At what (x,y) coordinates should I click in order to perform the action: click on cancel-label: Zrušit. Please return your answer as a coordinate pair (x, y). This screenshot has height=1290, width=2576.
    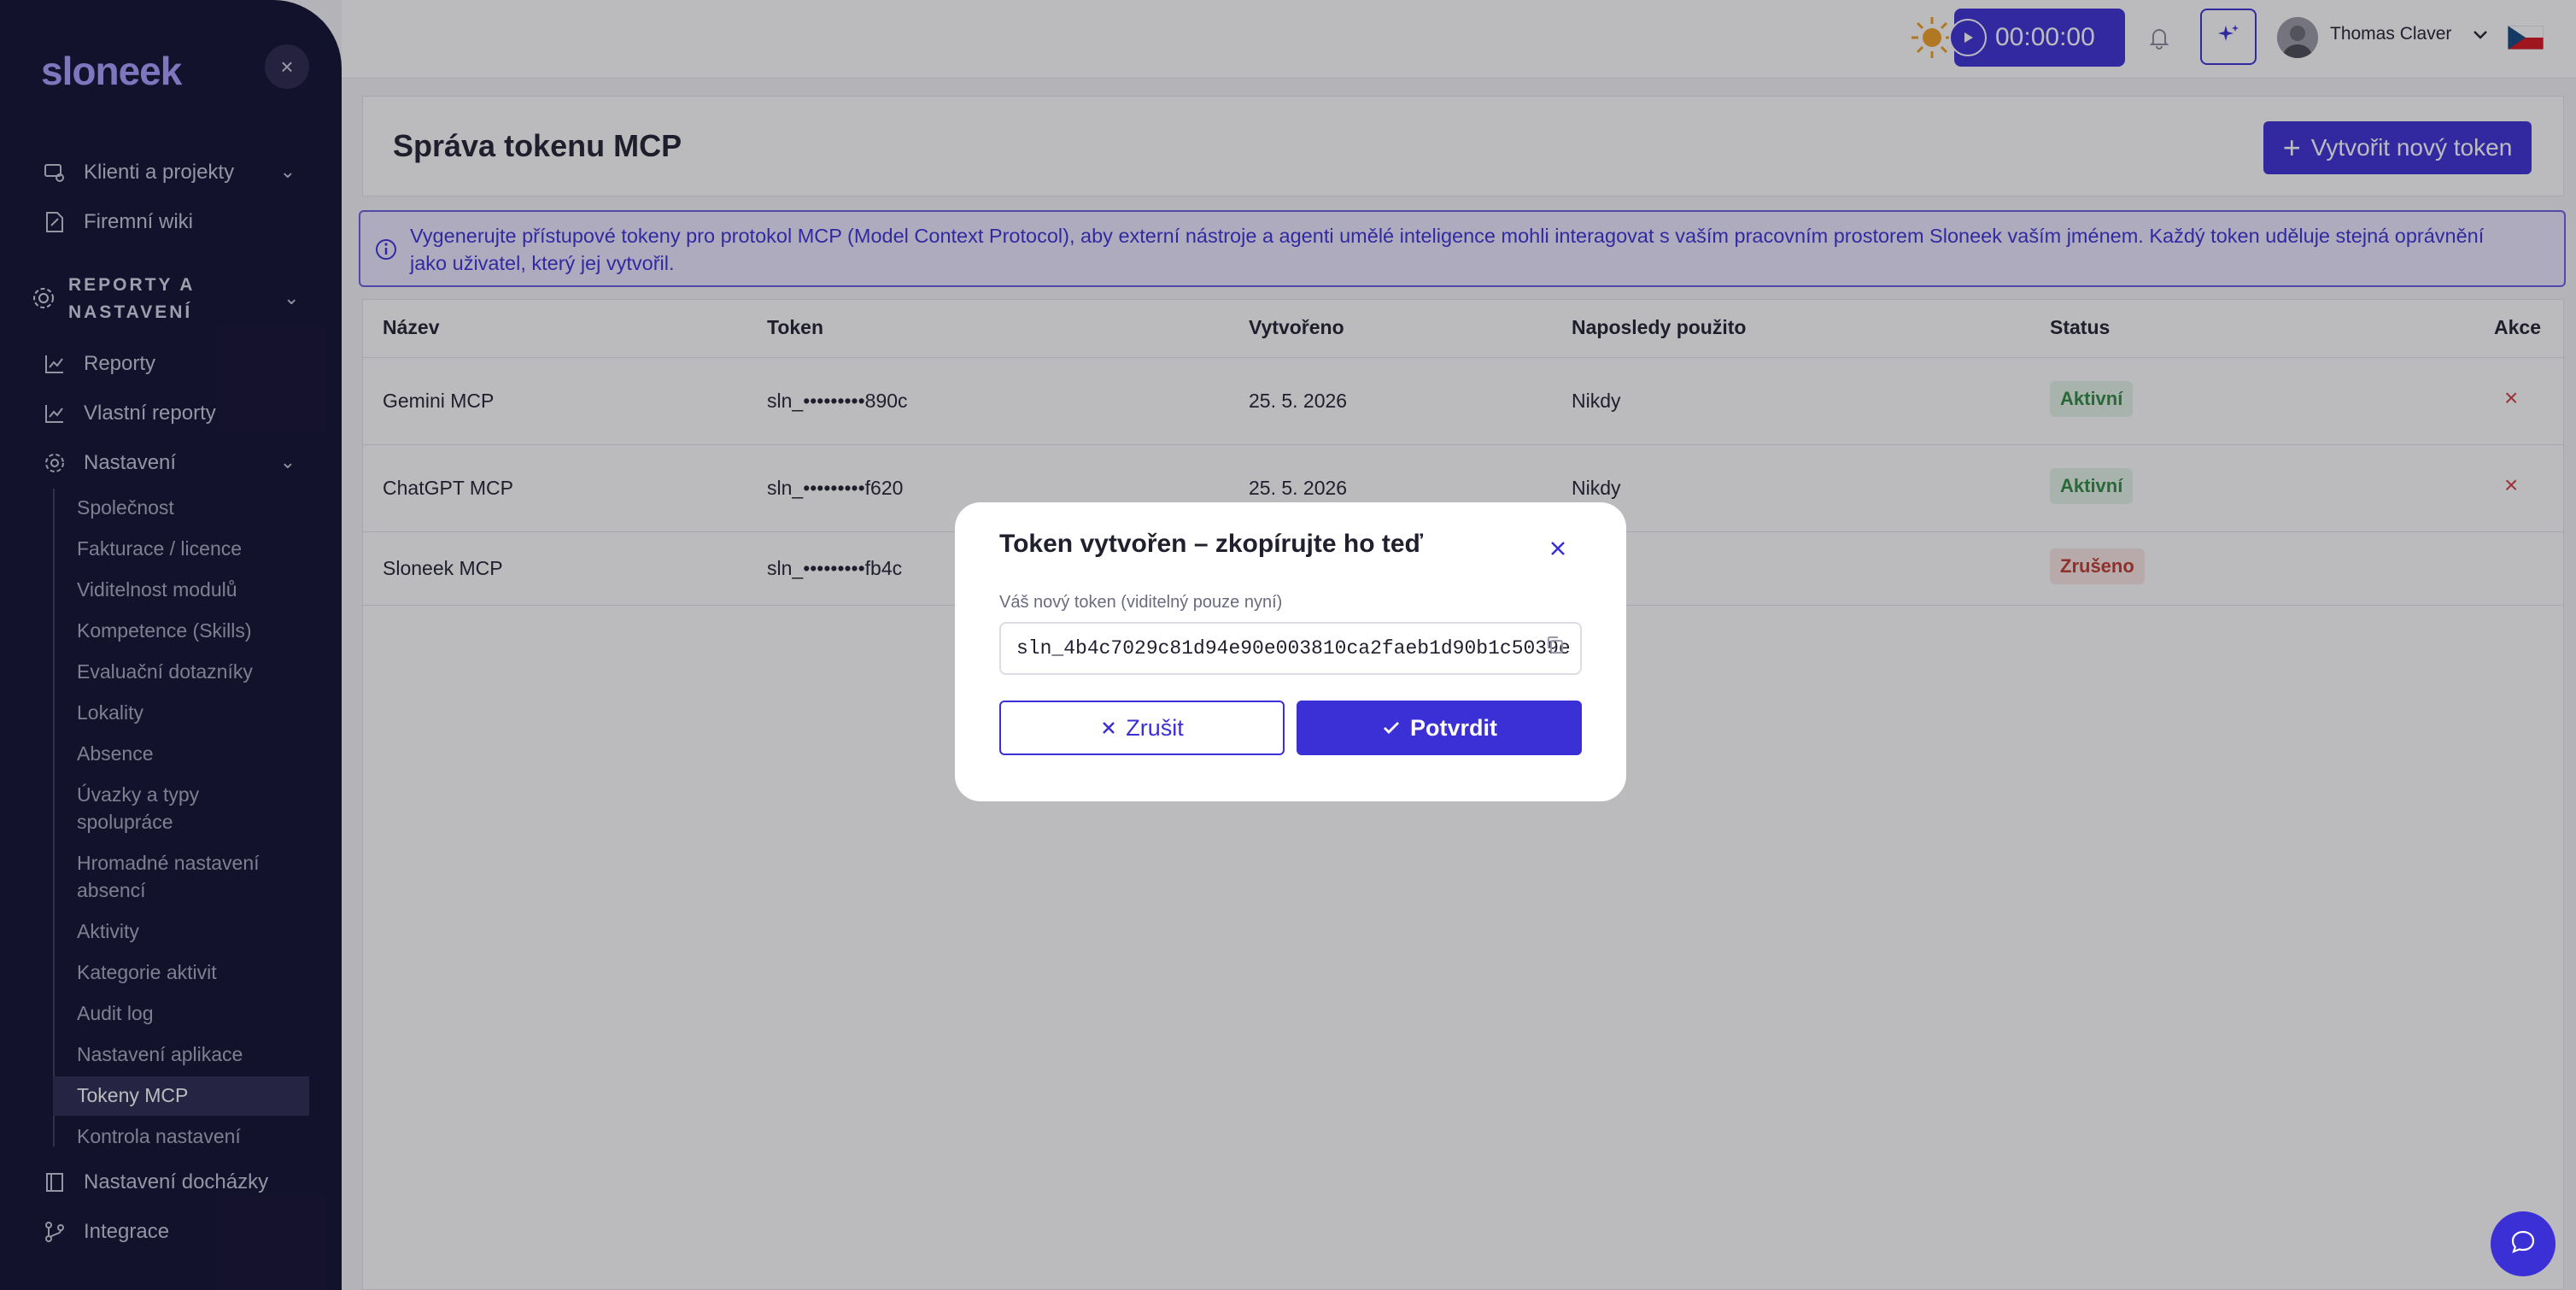
    Looking at the image, I should click on (1155, 728).